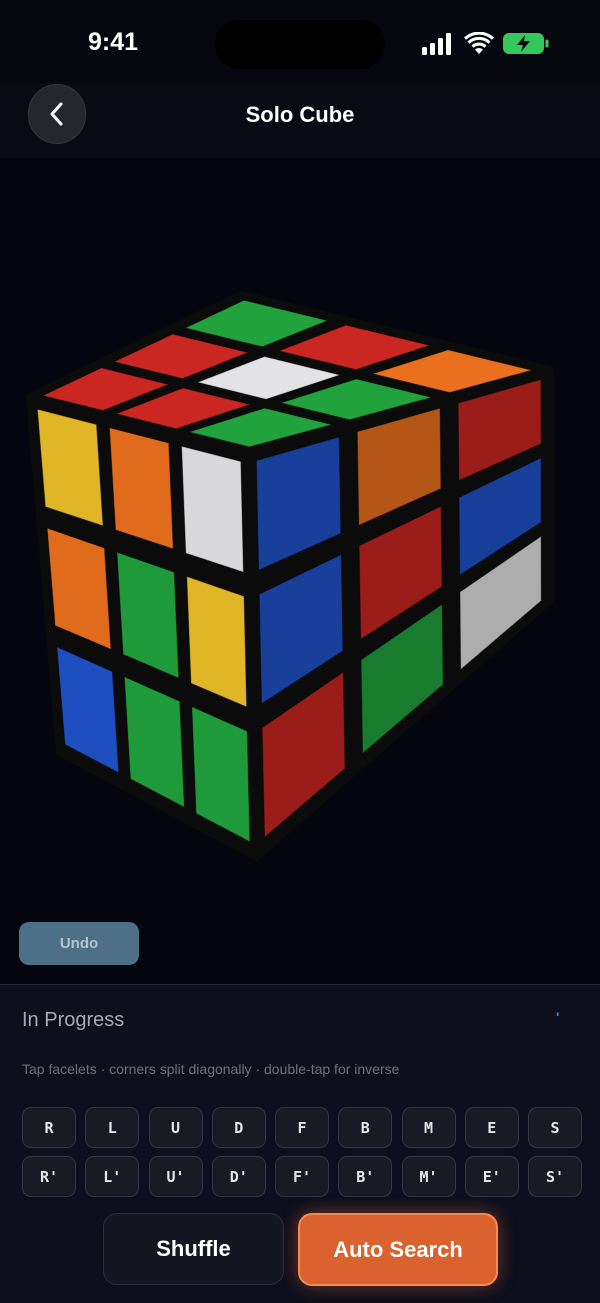 Image resolution: width=600 pixels, height=1303 pixels. Describe the element at coordinates (555, 1176) in the screenshot. I see `move-button-s-prime: S'` at that location.